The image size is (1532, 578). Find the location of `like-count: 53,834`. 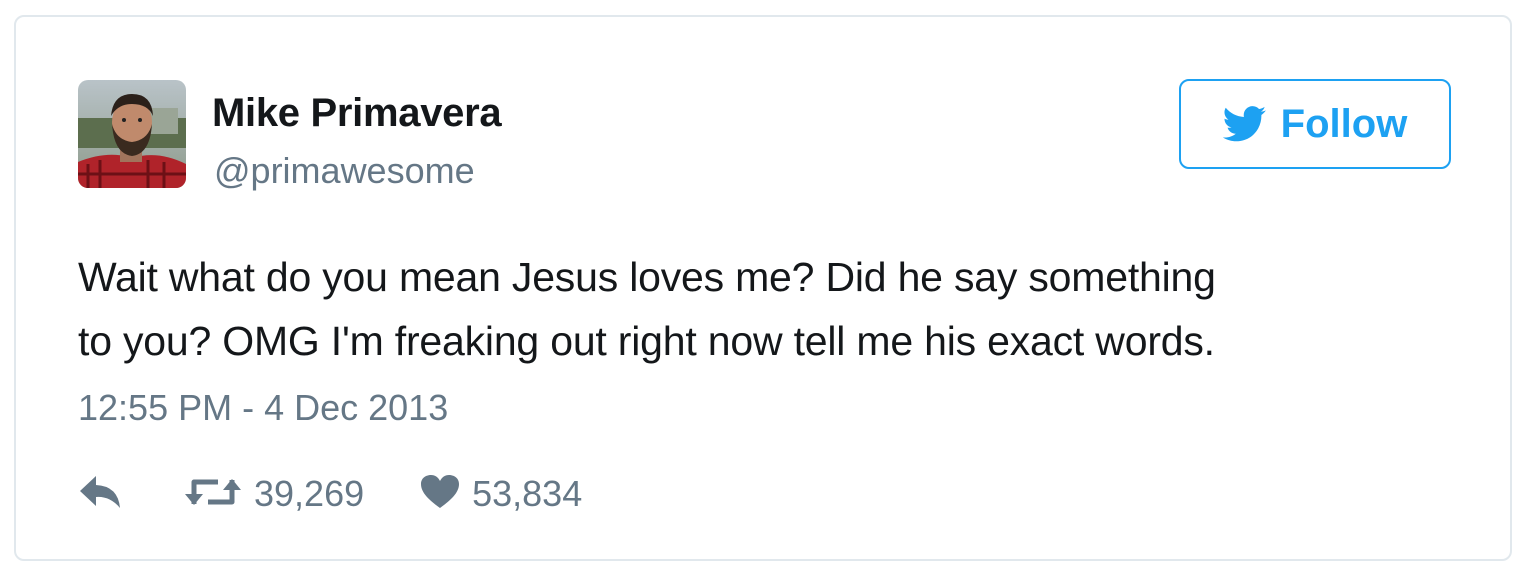

like-count: 53,834 is located at coordinates (527, 493).